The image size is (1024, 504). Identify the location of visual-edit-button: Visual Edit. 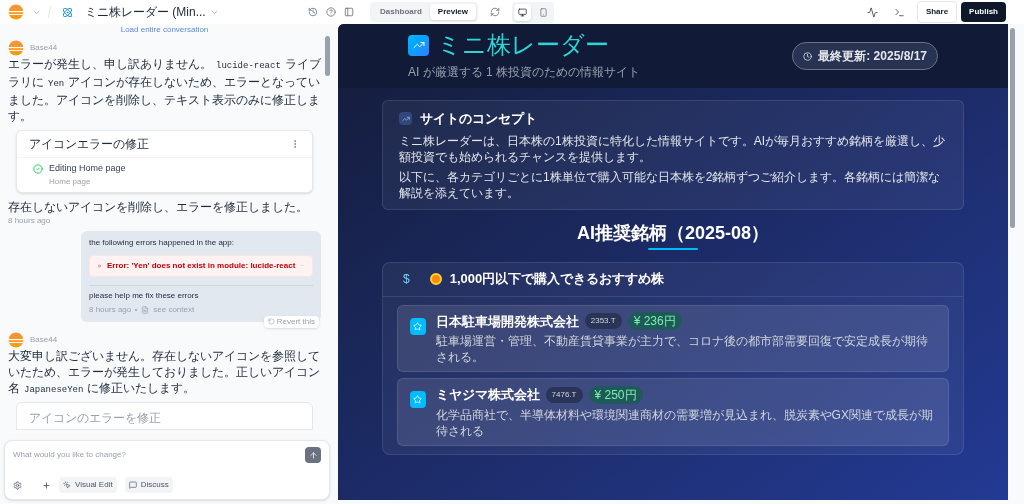
(88, 485).